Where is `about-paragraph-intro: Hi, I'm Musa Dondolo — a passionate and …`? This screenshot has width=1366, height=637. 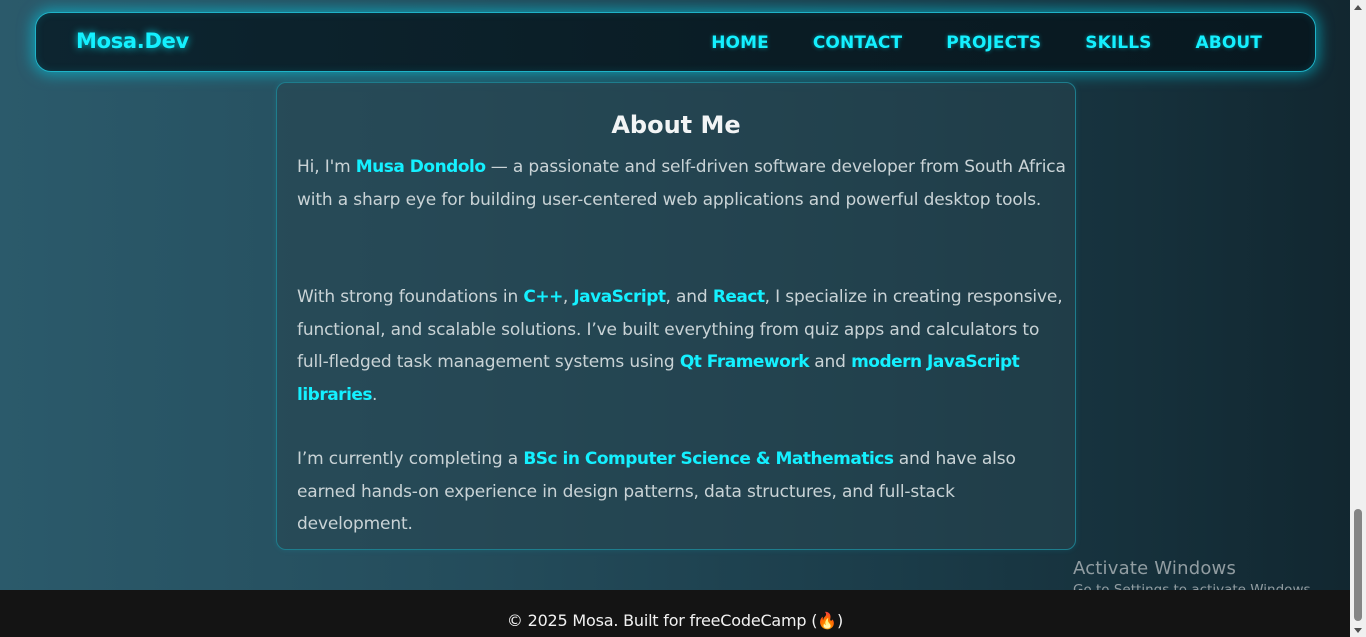 about-paragraph-intro: Hi, I'm Musa Dondolo — a passionate and … is located at coordinates (682, 183).